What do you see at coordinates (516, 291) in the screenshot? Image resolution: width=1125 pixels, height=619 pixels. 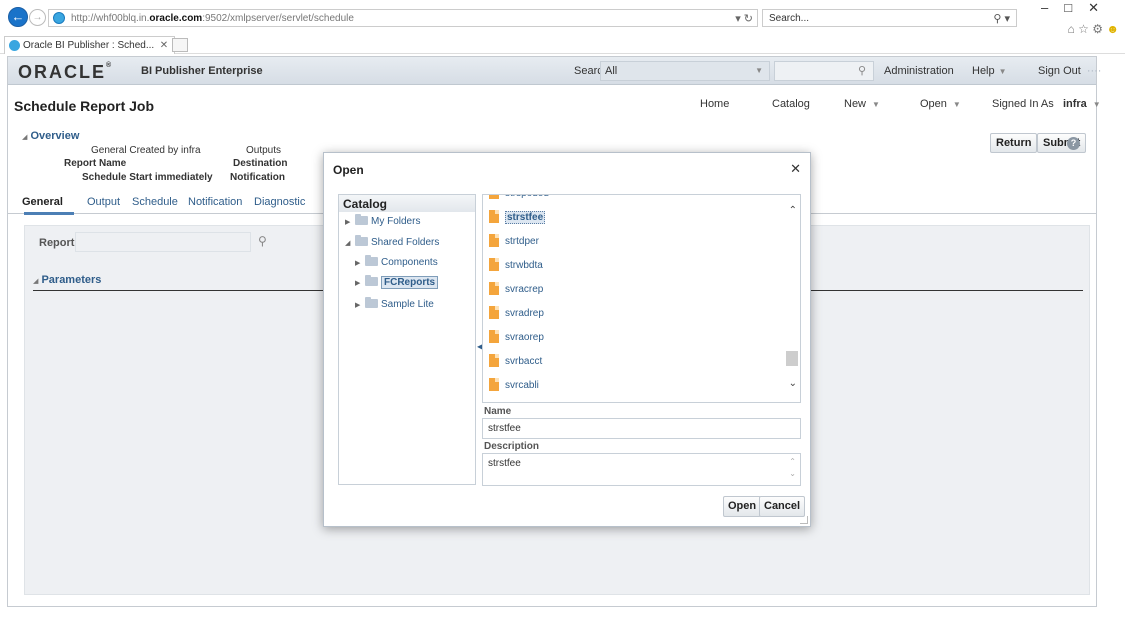 I see `list-item: svracrep` at bounding box center [516, 291].